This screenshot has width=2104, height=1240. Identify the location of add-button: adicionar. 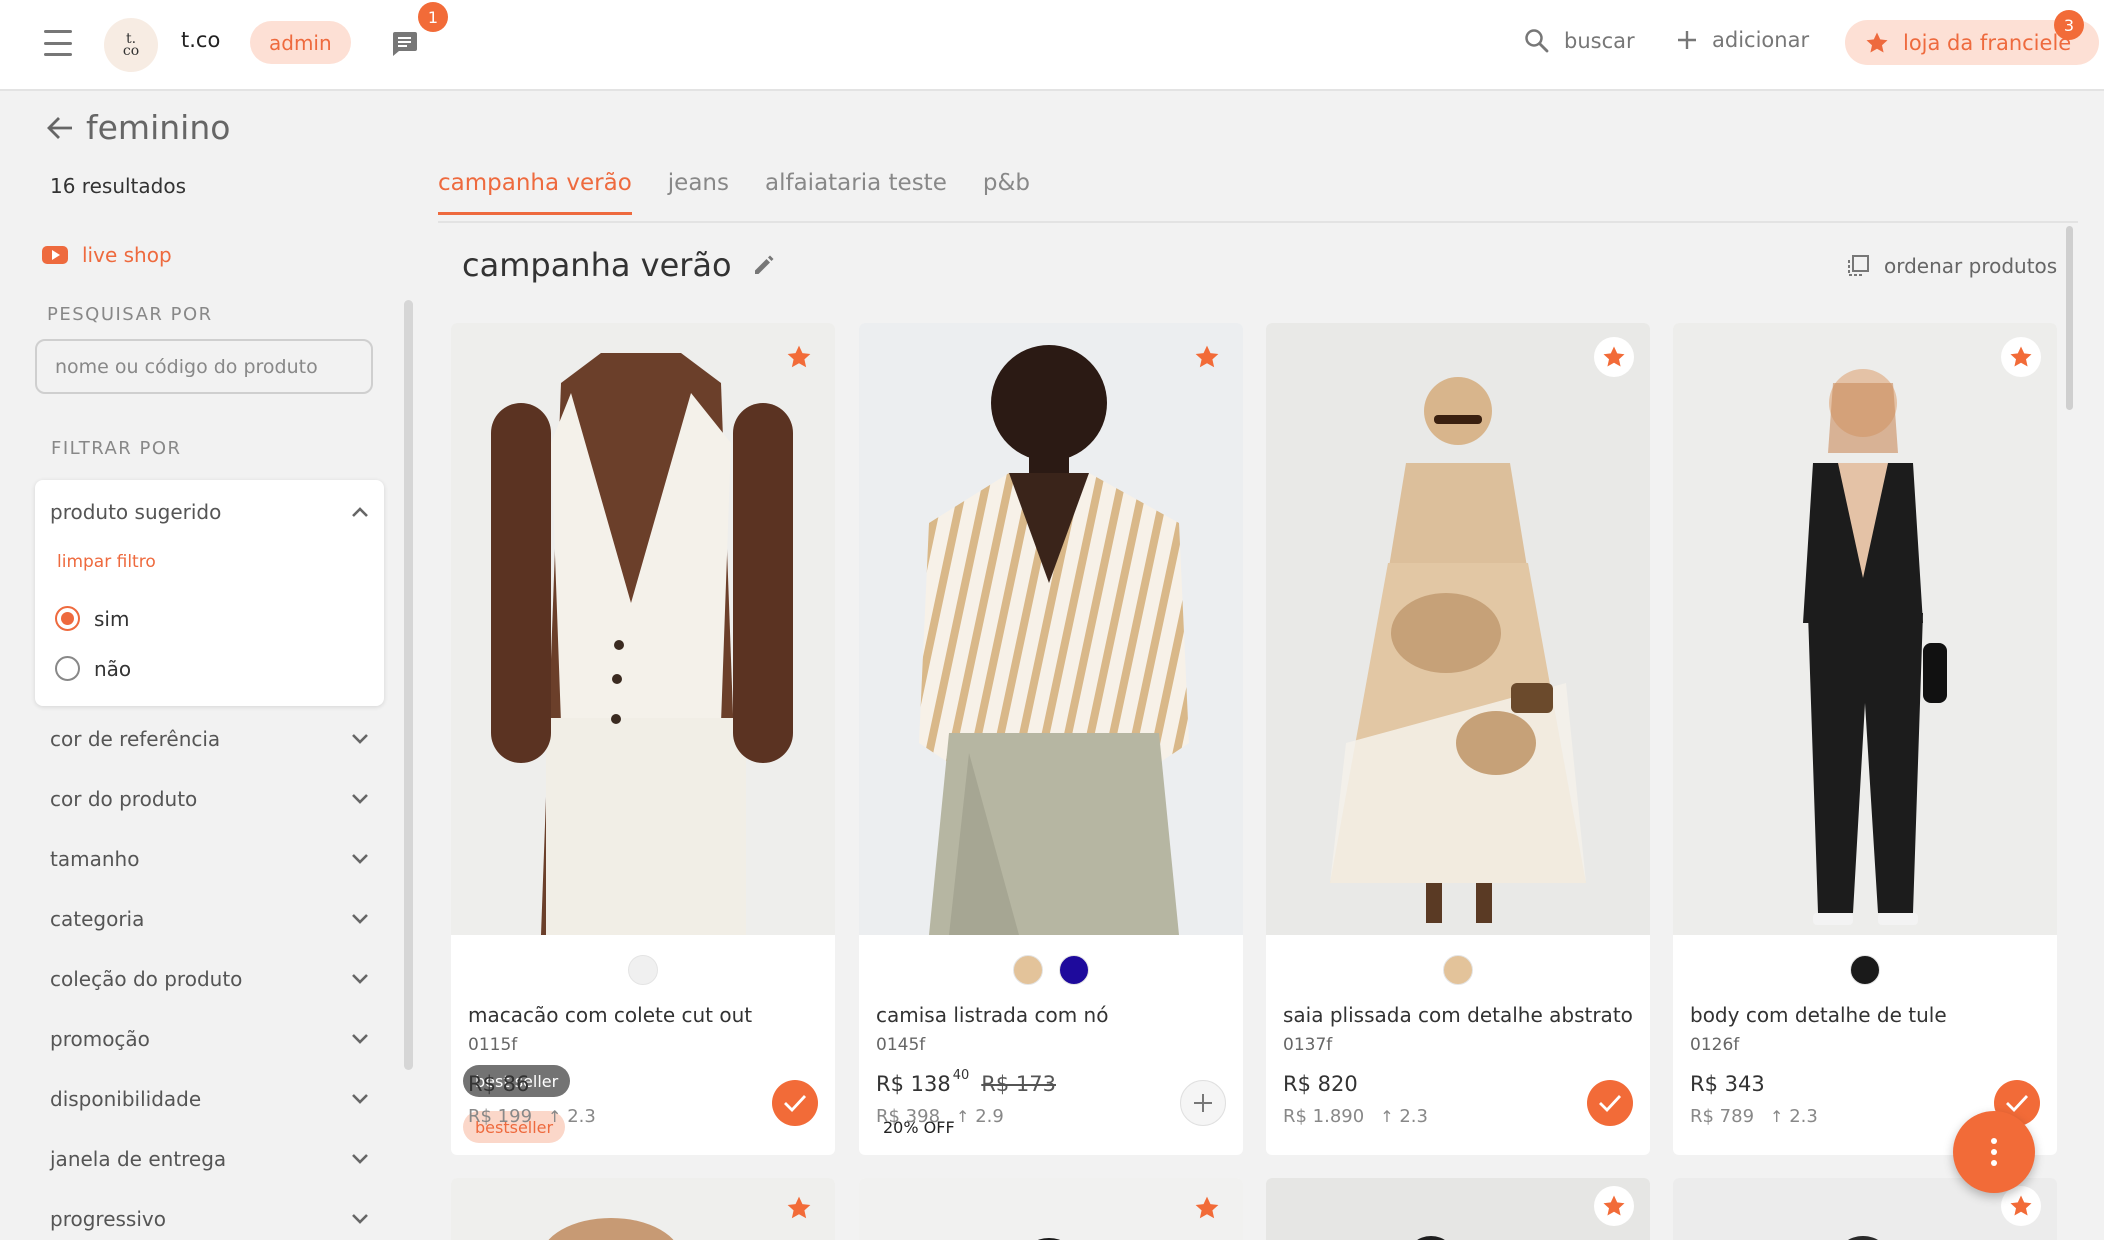
(1742, 40).